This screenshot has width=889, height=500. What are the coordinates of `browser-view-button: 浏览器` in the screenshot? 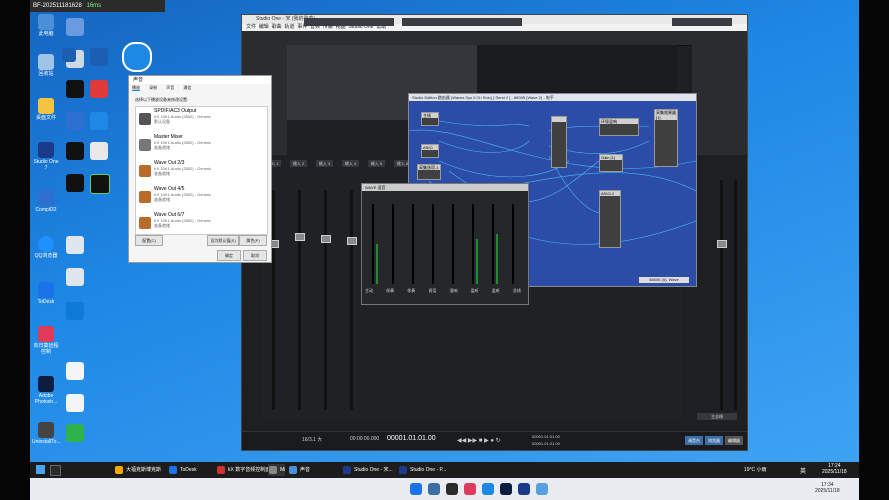 It's located at (714, 440).